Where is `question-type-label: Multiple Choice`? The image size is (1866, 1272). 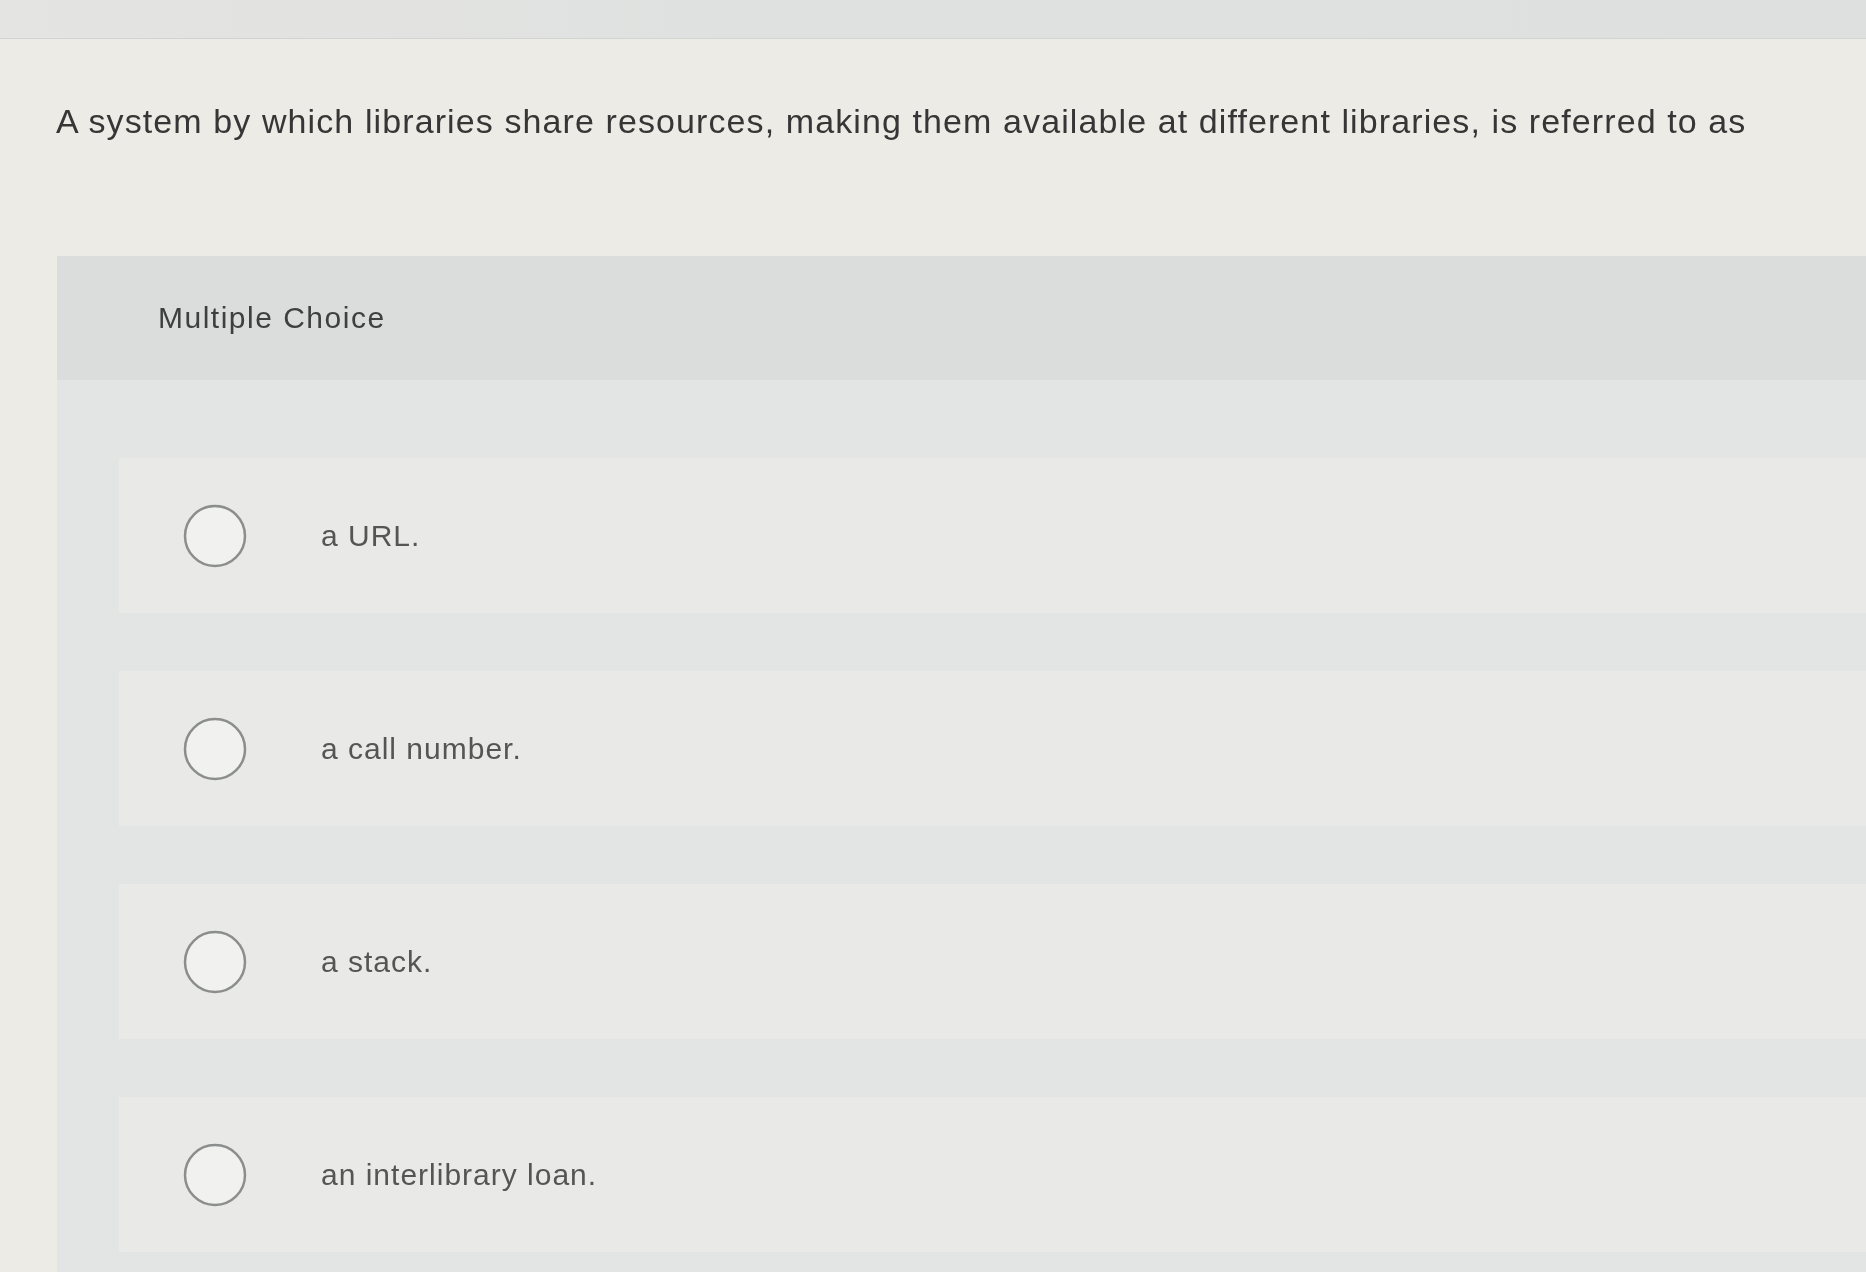 question-type-label: Multiple Choice is located at coordinates (272, 318).